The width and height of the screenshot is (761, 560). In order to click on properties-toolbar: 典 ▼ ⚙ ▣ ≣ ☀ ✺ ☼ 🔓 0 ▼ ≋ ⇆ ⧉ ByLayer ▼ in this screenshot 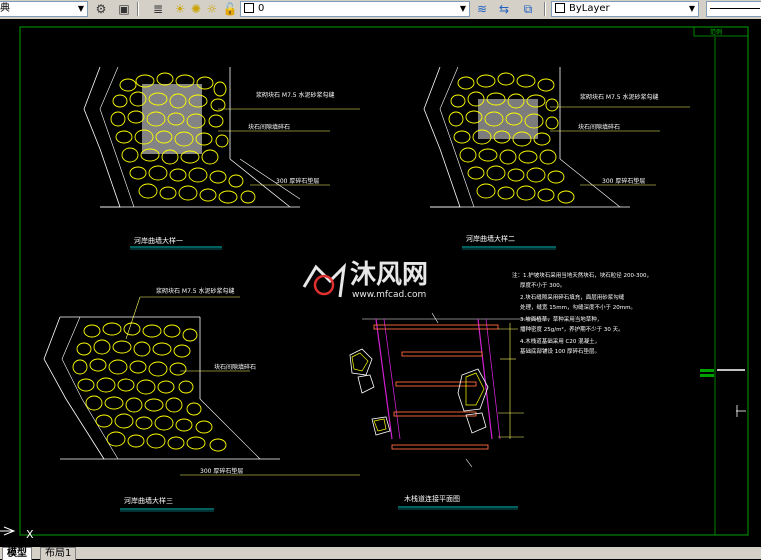, I will do `click(380, 10)`.